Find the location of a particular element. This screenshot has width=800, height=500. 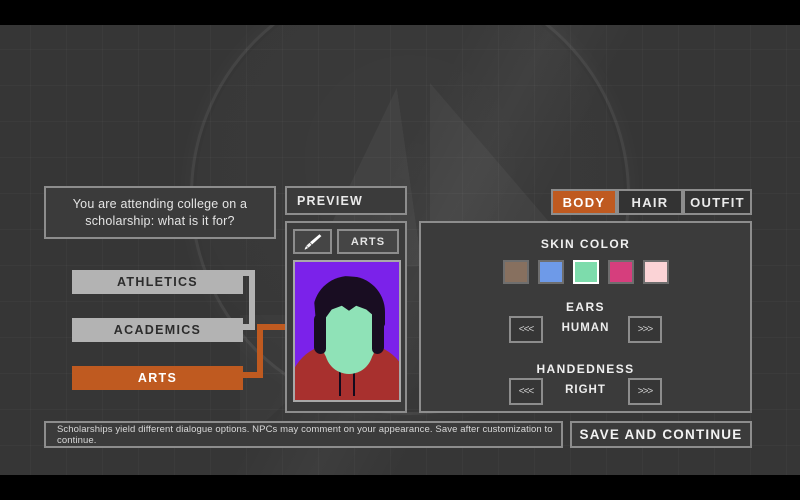

skin-color-swatch-row is located at coordinates (585, 272).